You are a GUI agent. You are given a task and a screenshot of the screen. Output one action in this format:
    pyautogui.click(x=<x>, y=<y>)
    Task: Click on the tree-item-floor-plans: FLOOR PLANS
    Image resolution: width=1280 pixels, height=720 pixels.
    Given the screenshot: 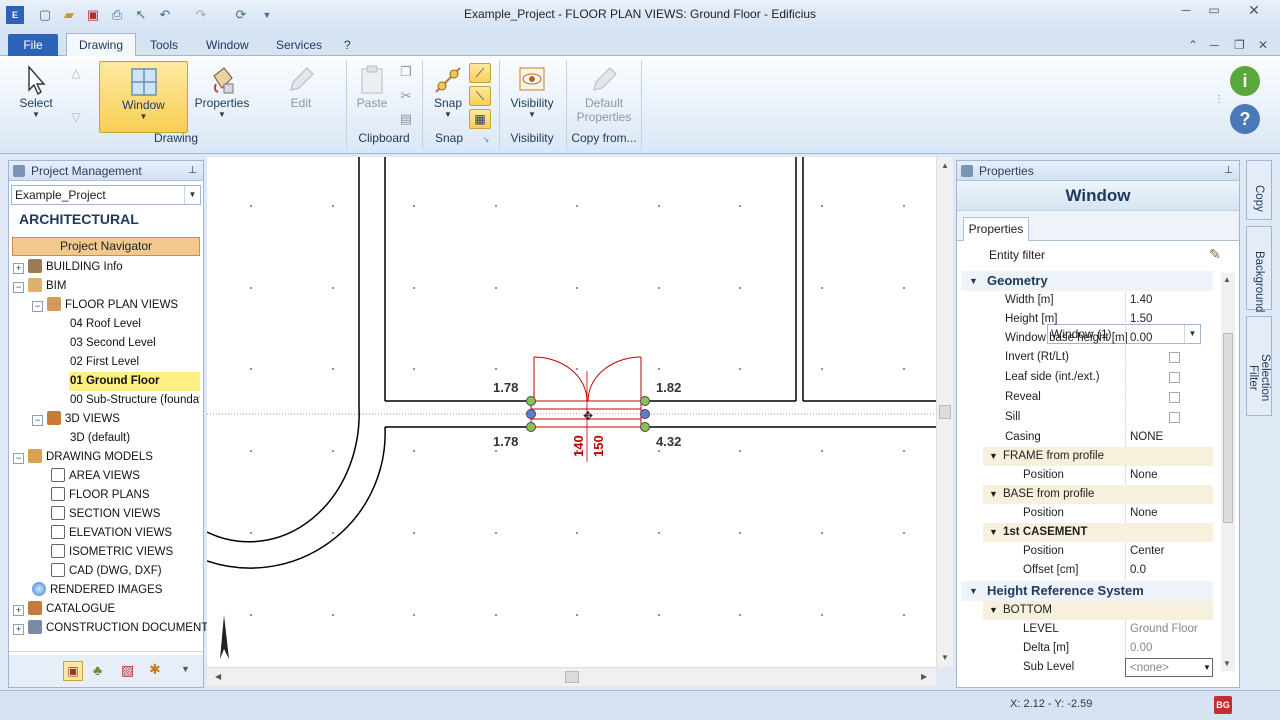 What is the action you would take?
    pyautogui.click(x=100, y=495)
    